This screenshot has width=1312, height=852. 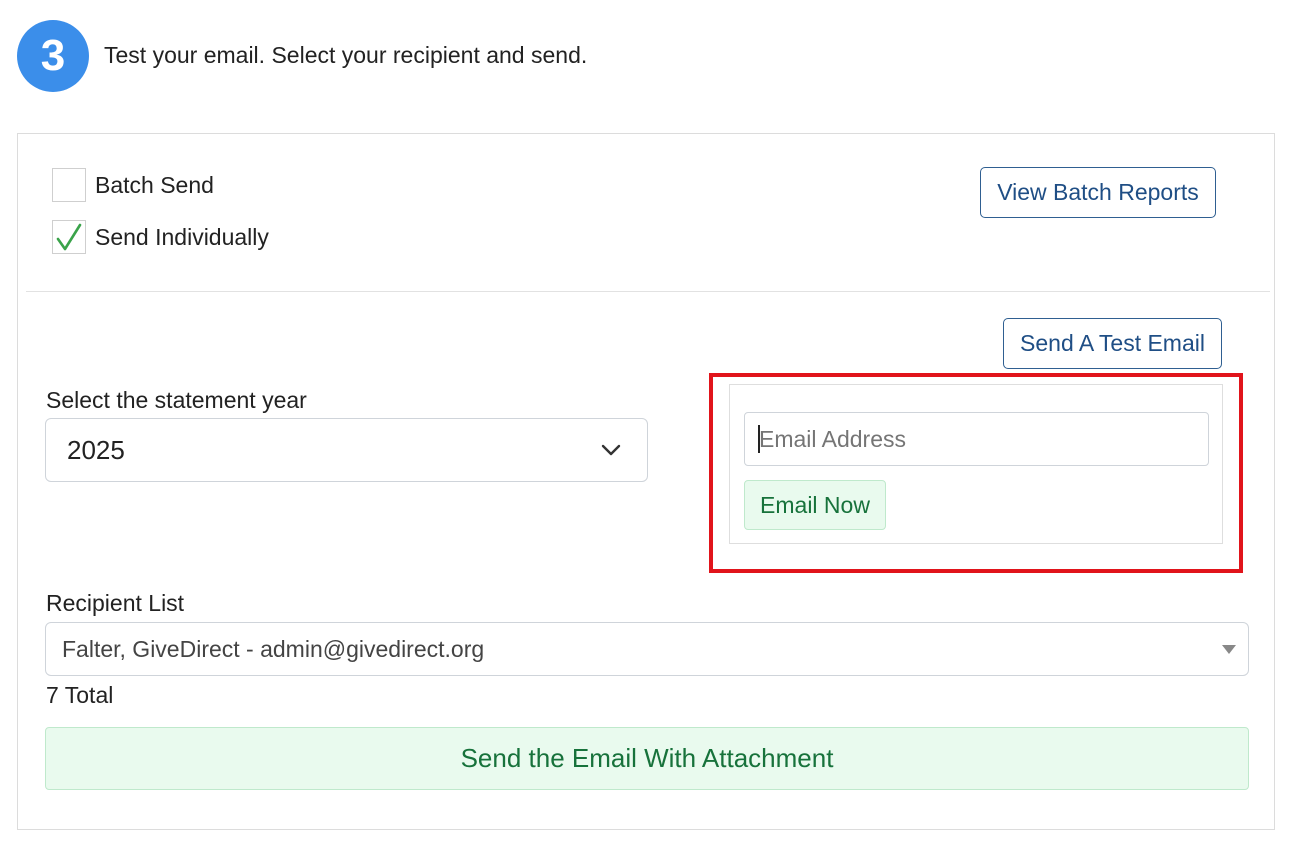 I want to click on text-cursor, so click(x=759, y=439).